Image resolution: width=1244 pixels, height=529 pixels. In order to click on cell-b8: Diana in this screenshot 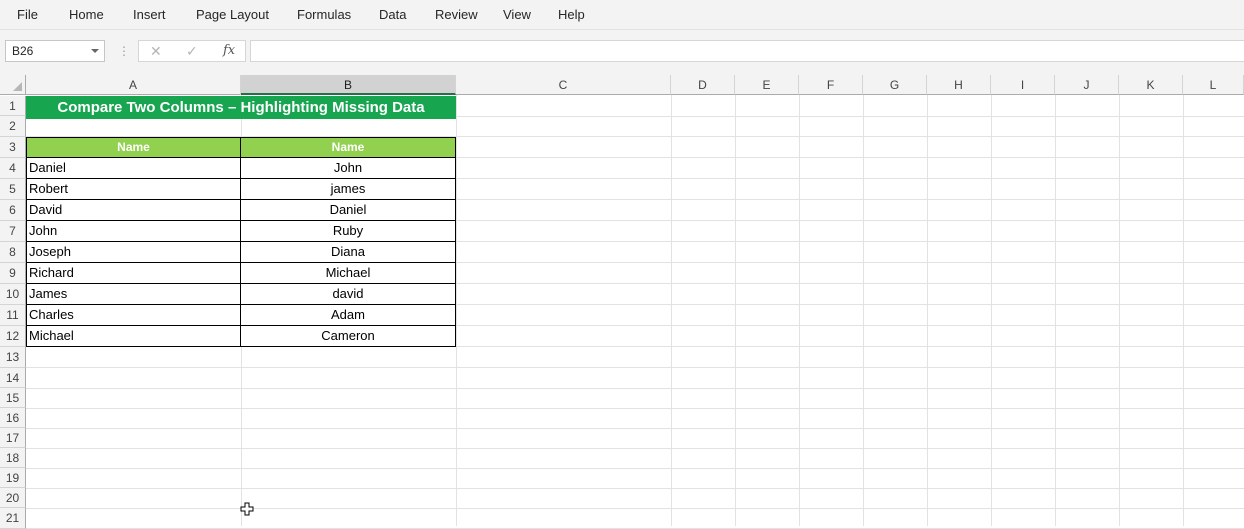, I will do `click(348, 252)`.